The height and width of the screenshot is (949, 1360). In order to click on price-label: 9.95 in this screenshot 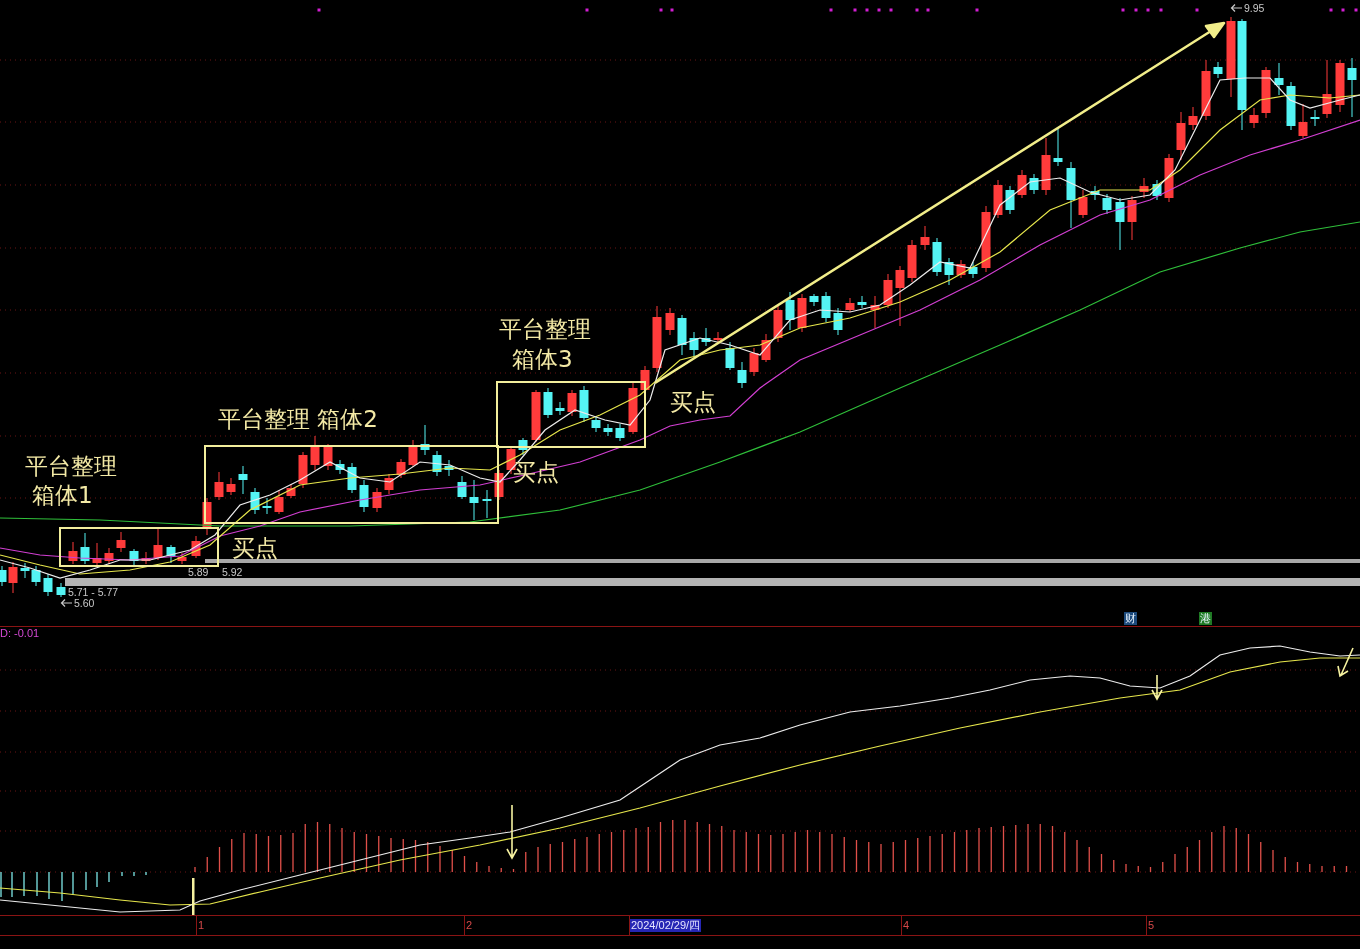, I will do `click(1254, 8)`.